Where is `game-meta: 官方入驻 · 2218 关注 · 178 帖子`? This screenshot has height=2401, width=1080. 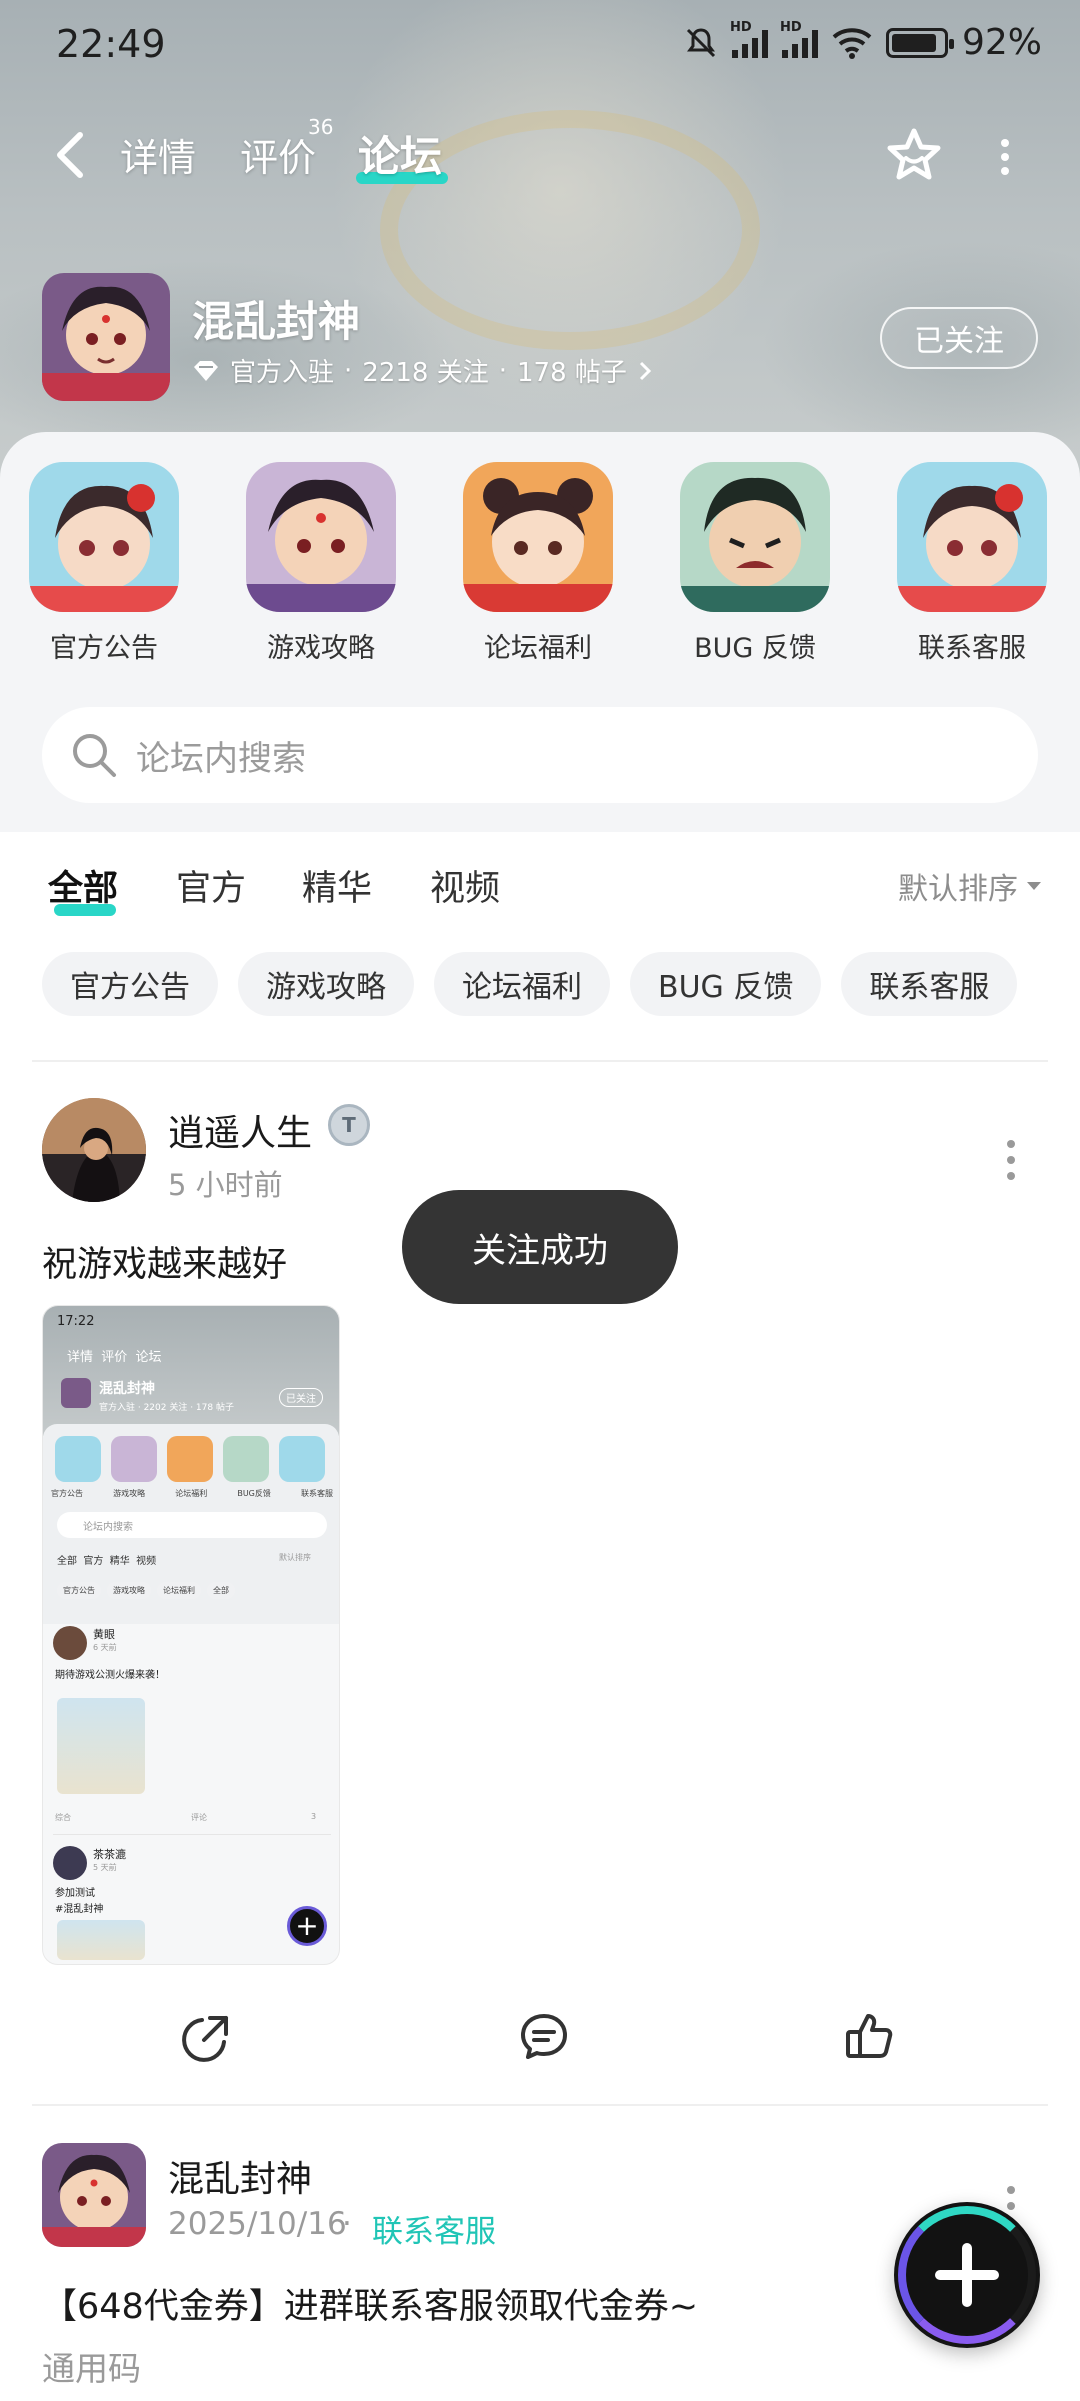
game-meta: 官方入驻 · 2218 关注 · 178 帖子 is located at coordinates (422, 370).